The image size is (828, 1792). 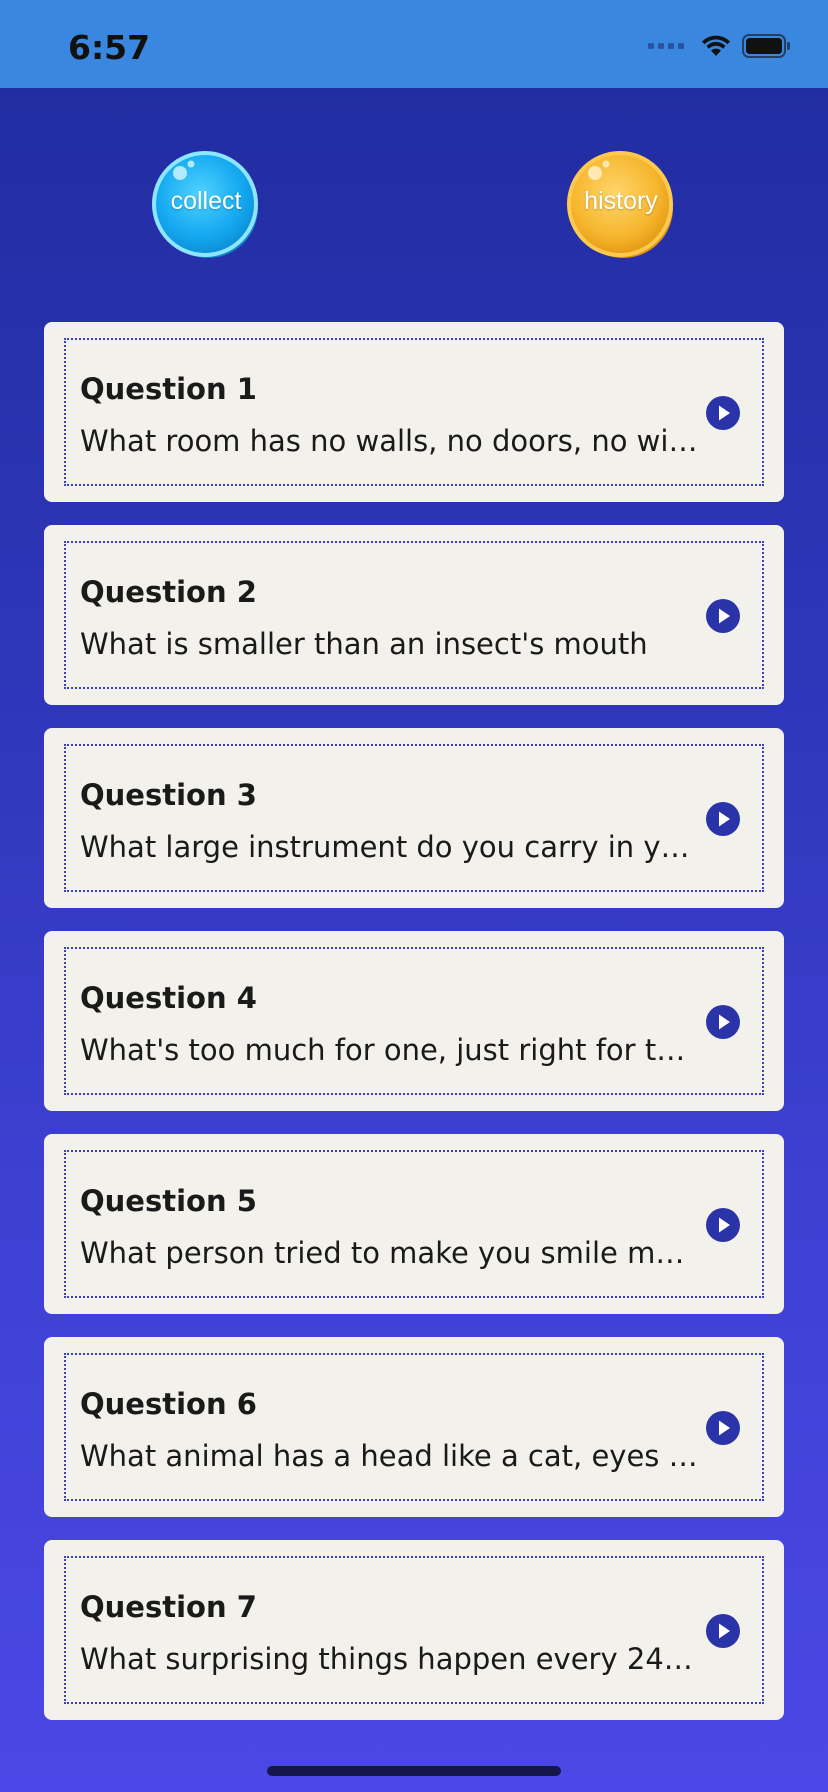 What do you see at coordinates (414, 1771) in the screenshot?
I see `home-indicator` at bounding box center [414, 1771].